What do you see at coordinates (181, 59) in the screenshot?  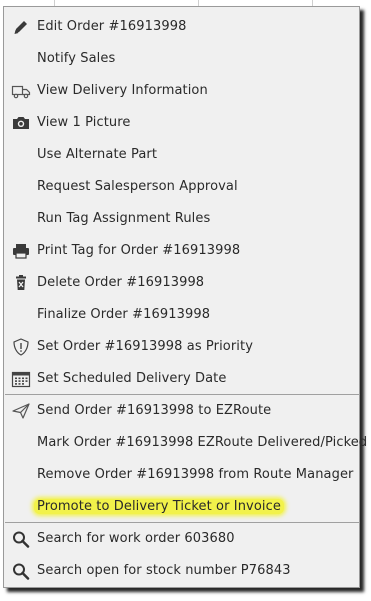 I see `menu-item-notify-sales: Notify Sales` at bounding box center [181, 59].